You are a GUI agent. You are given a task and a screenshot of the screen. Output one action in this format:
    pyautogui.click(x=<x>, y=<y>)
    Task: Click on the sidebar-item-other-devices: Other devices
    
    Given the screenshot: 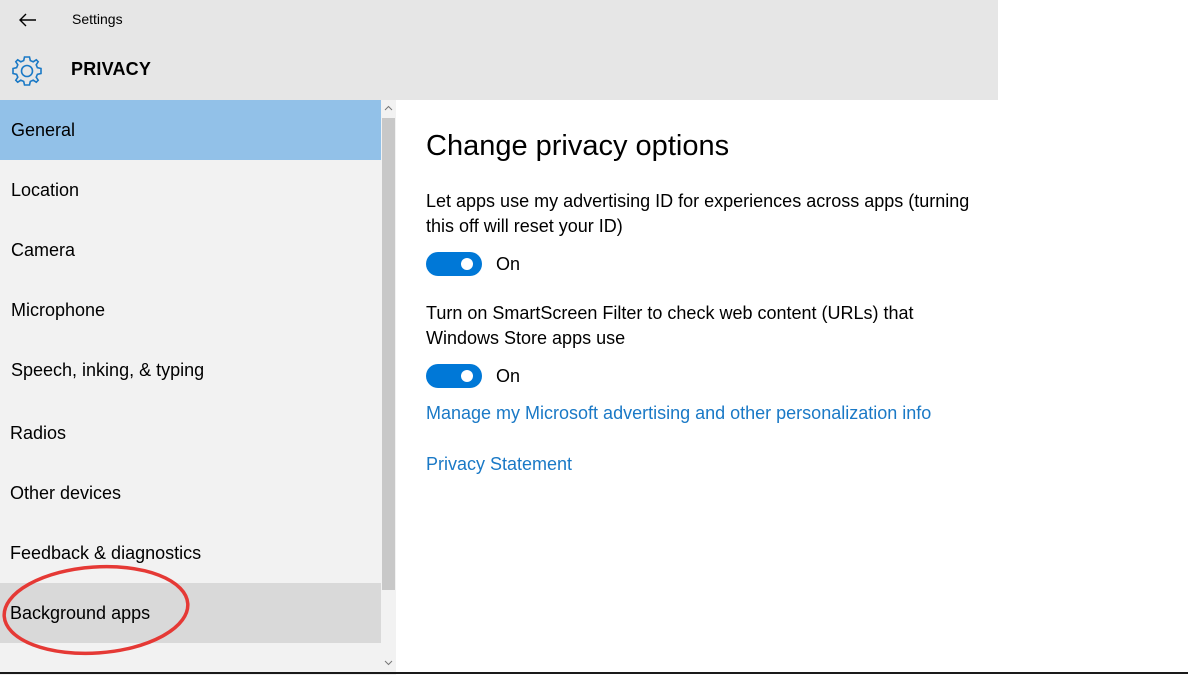 What is the action you would take?
    pyautogui.click(x=190, y=493)
    